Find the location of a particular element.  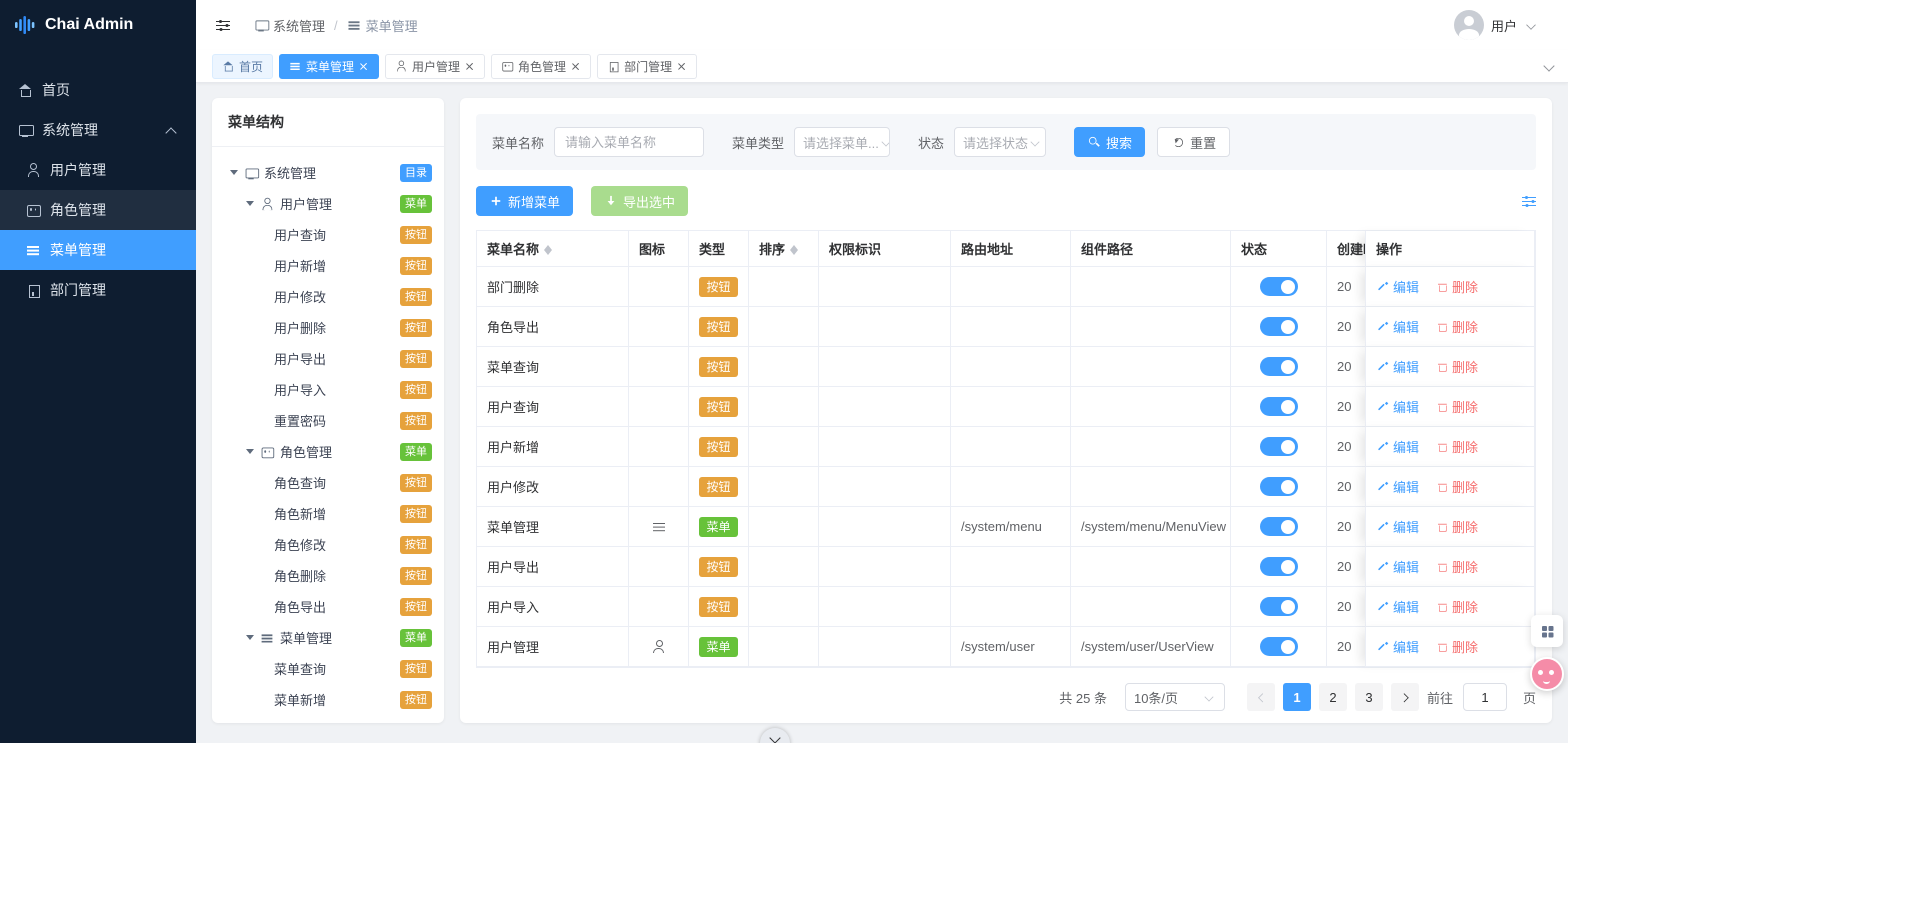

column-header: 状态 is located at coordinates (1279, 249).